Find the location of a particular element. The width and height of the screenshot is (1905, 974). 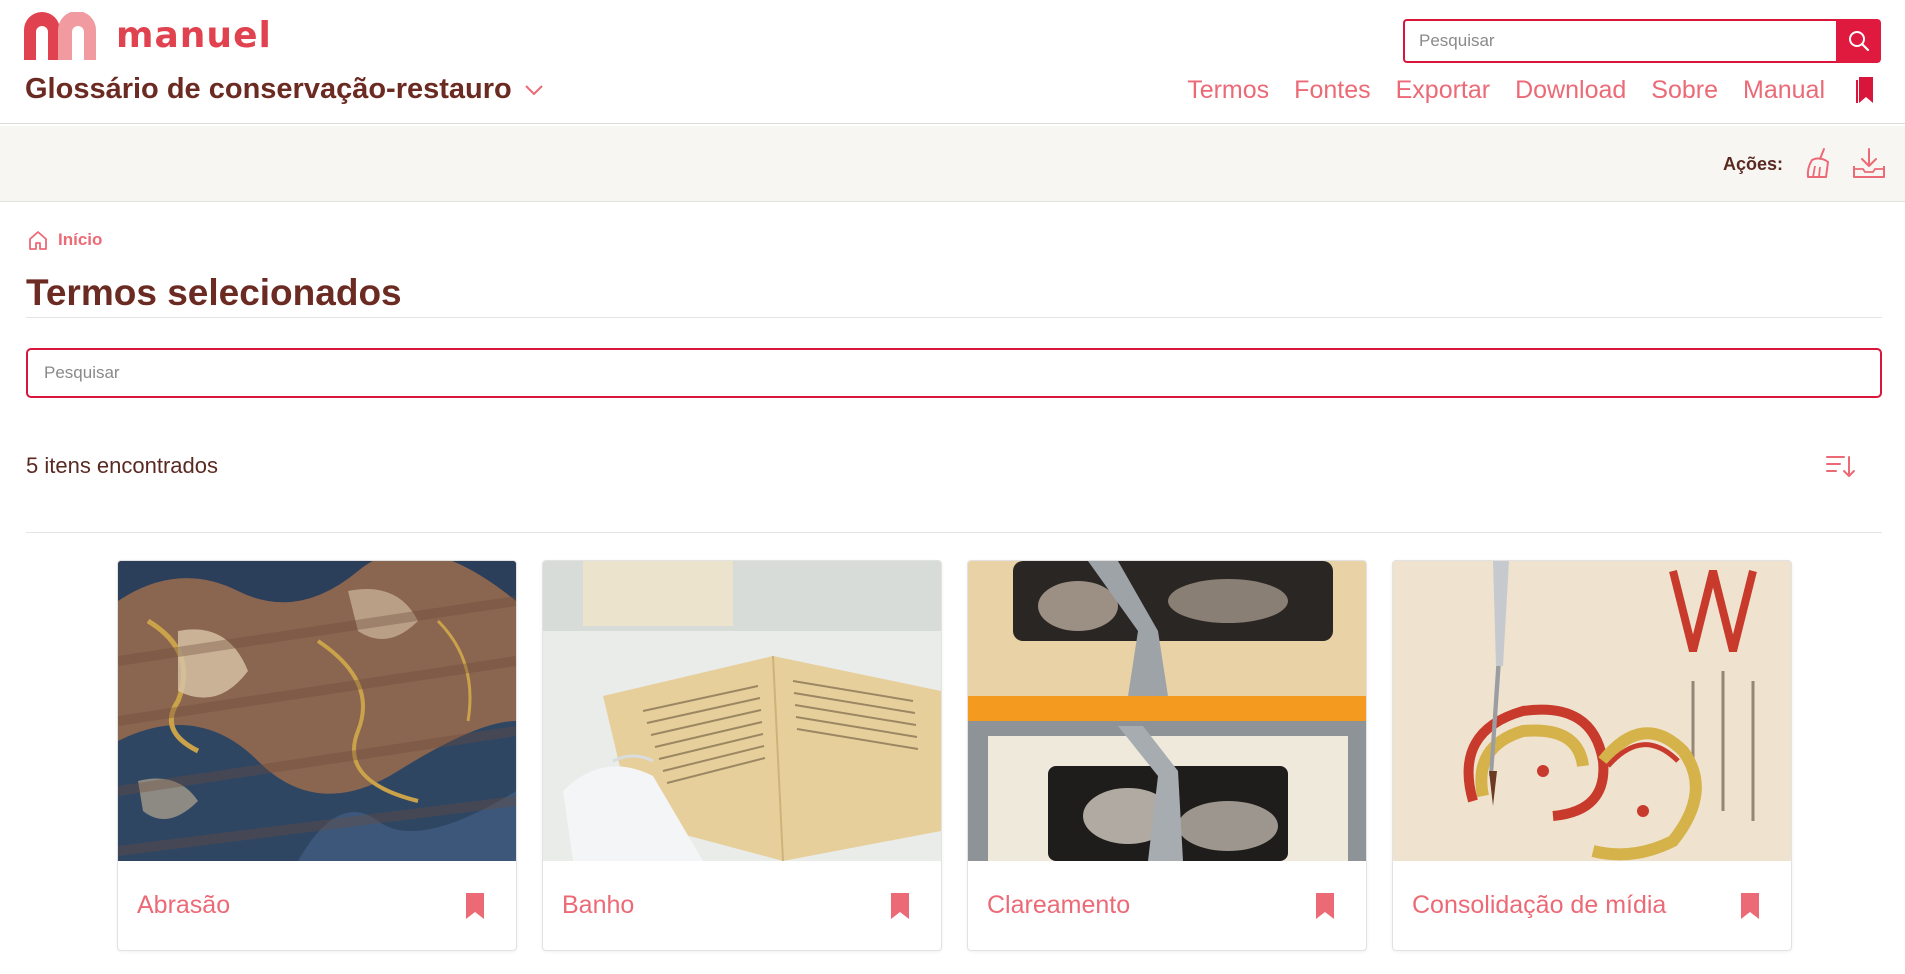

broom-icon is located at coordinates (1821, 163).